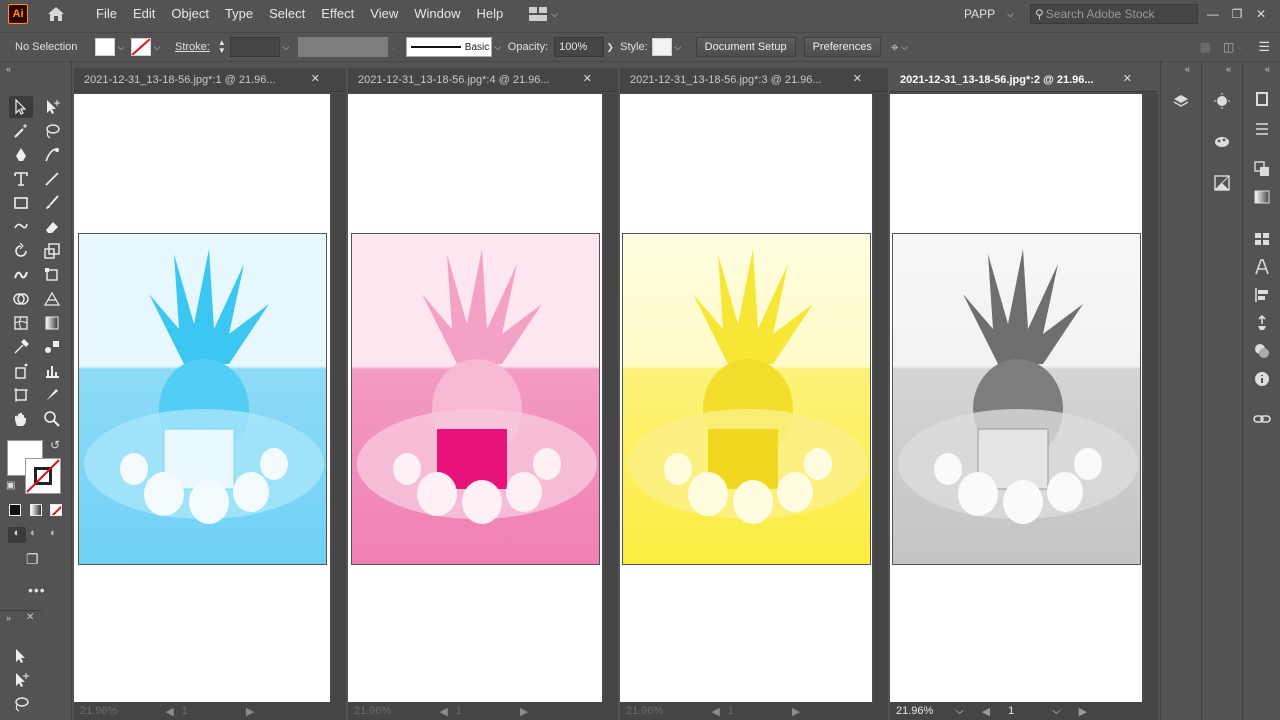 This screenshot has height=720, width=1280. What do you see at coordinates (21, 371) in the screenshot?
I see `symbol-sprayer-tool-icon` at bounding box center [21, 371].